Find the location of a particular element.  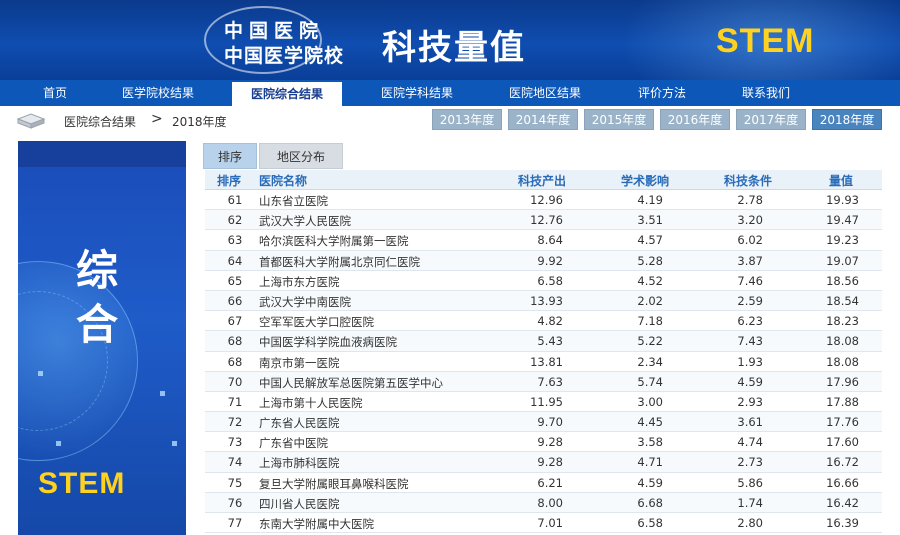

nav-item-method: 评价方法 is located at coordinates (662, 93).